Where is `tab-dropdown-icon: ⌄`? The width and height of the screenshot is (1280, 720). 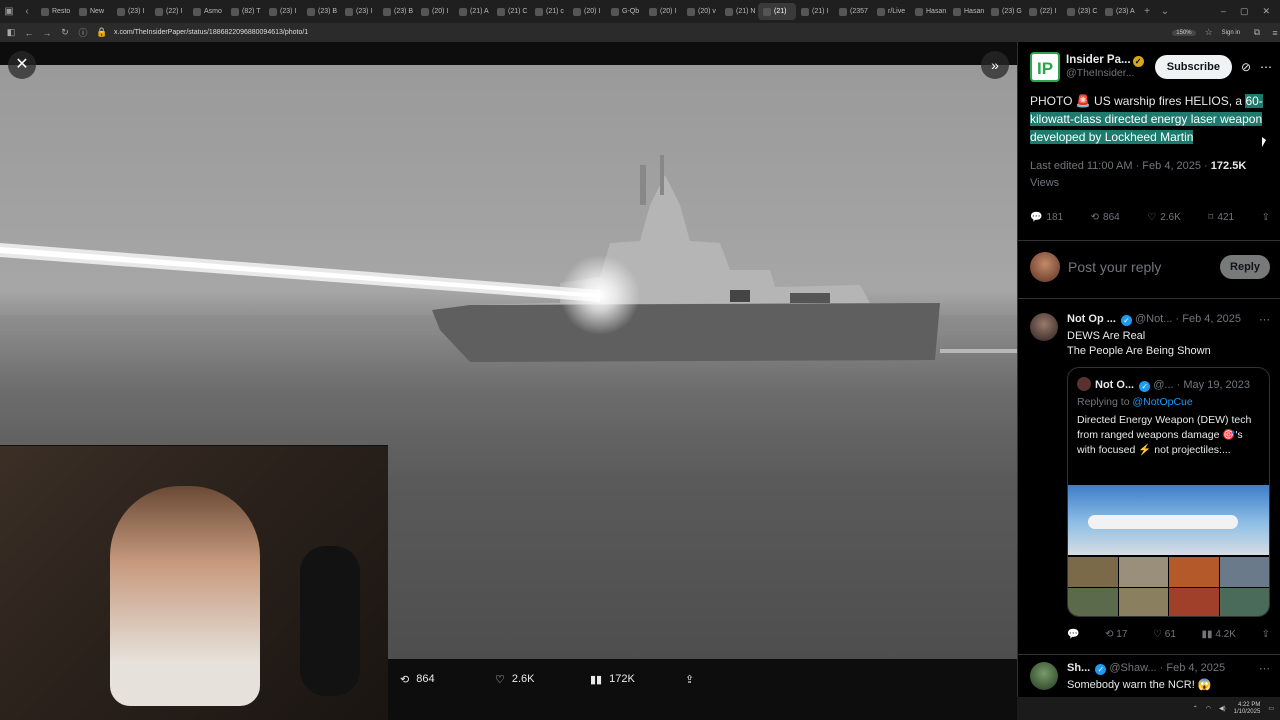
tab-dropdown-icon: ⌄ is located at coordinates (1165, 11).